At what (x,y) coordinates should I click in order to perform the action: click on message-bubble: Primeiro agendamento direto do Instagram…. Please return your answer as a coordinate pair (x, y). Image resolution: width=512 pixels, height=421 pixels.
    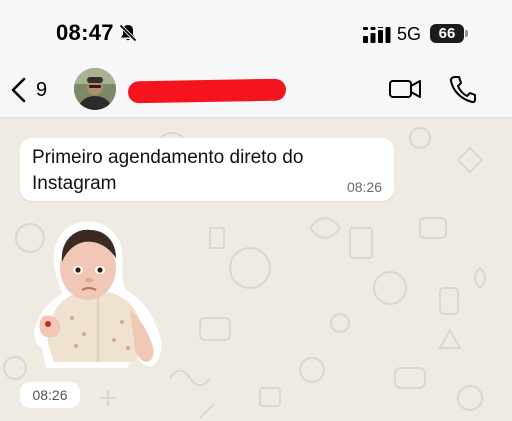
    Looking at the image, I should click on (207, 169).